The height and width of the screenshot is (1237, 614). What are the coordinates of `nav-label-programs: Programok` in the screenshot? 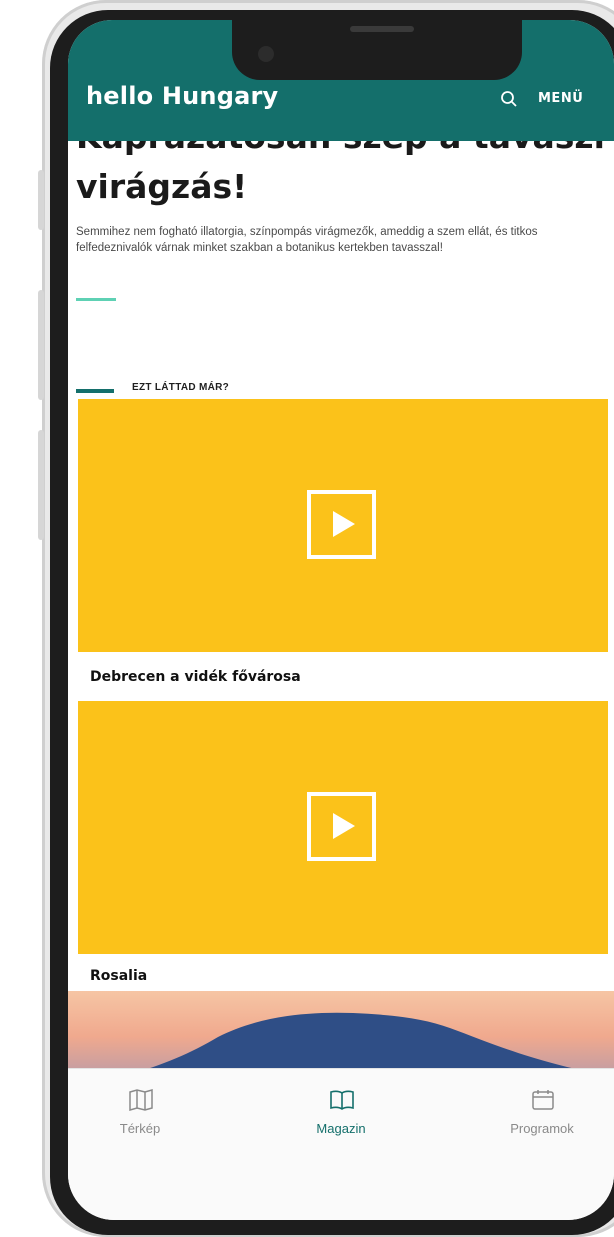 It's located at (542, 1128).